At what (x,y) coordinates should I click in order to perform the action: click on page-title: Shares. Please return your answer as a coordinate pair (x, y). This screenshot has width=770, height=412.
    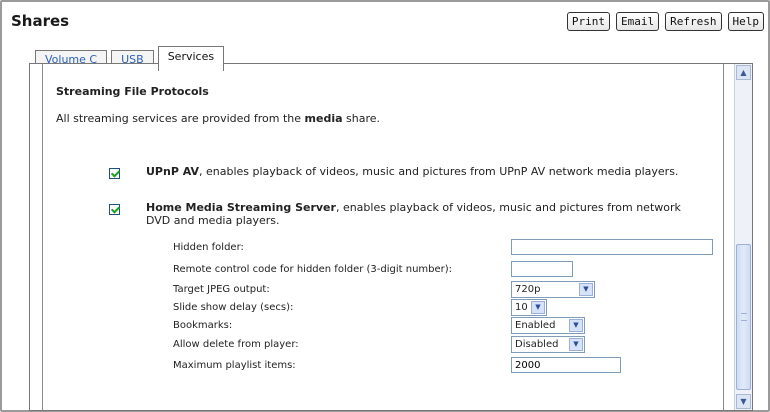
    Looking at the image, I should click on (40, 21).